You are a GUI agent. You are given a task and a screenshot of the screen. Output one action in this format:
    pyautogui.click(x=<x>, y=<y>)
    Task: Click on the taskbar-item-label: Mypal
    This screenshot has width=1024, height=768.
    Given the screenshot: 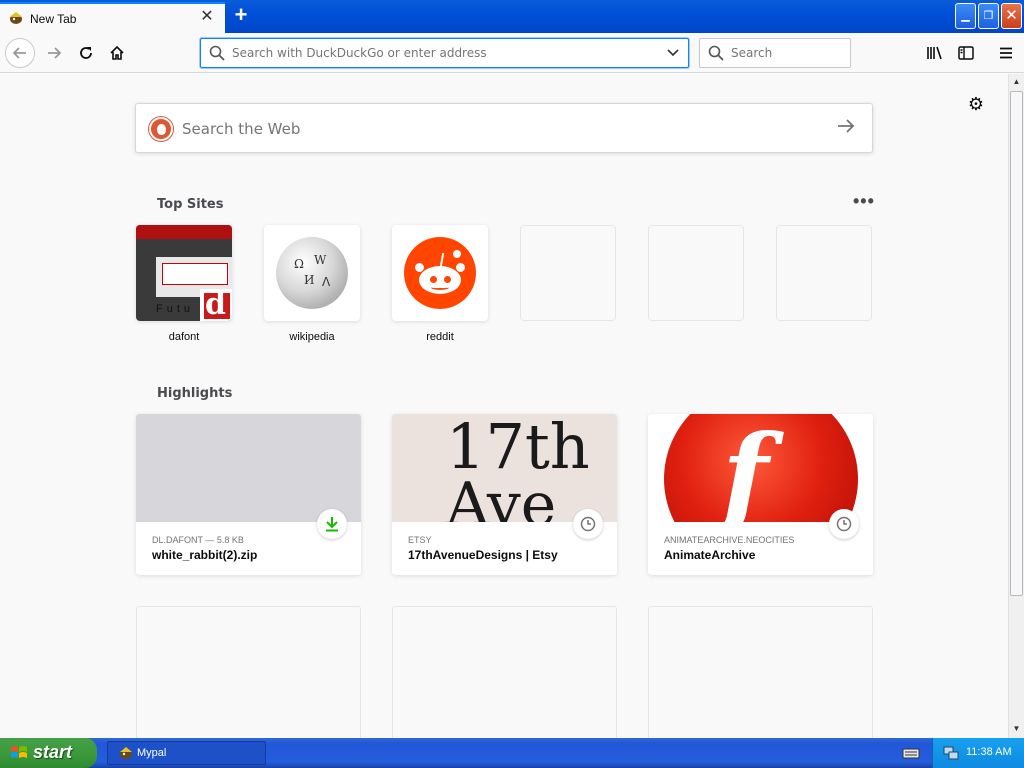 What is the action you would take?
    pyautogui.click(x=152, y=753)
    